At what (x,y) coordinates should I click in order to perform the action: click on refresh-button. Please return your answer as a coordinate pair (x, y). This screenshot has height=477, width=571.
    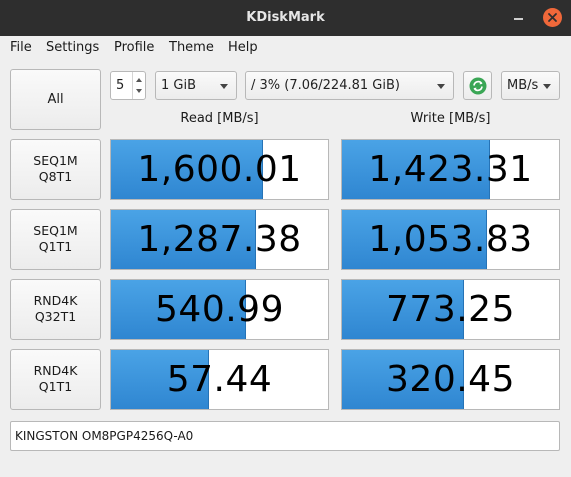
    Looking at the image, I should click on (477, 85).